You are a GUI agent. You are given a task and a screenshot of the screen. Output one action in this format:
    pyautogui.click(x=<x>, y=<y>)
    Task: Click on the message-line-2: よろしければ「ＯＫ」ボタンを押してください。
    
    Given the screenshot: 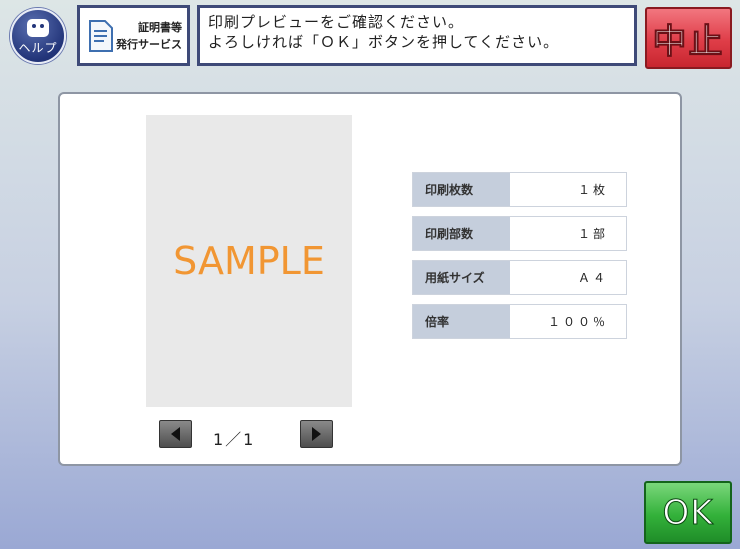 What is the action you would take?
    pyautogui.click(x=384, y=42)
    